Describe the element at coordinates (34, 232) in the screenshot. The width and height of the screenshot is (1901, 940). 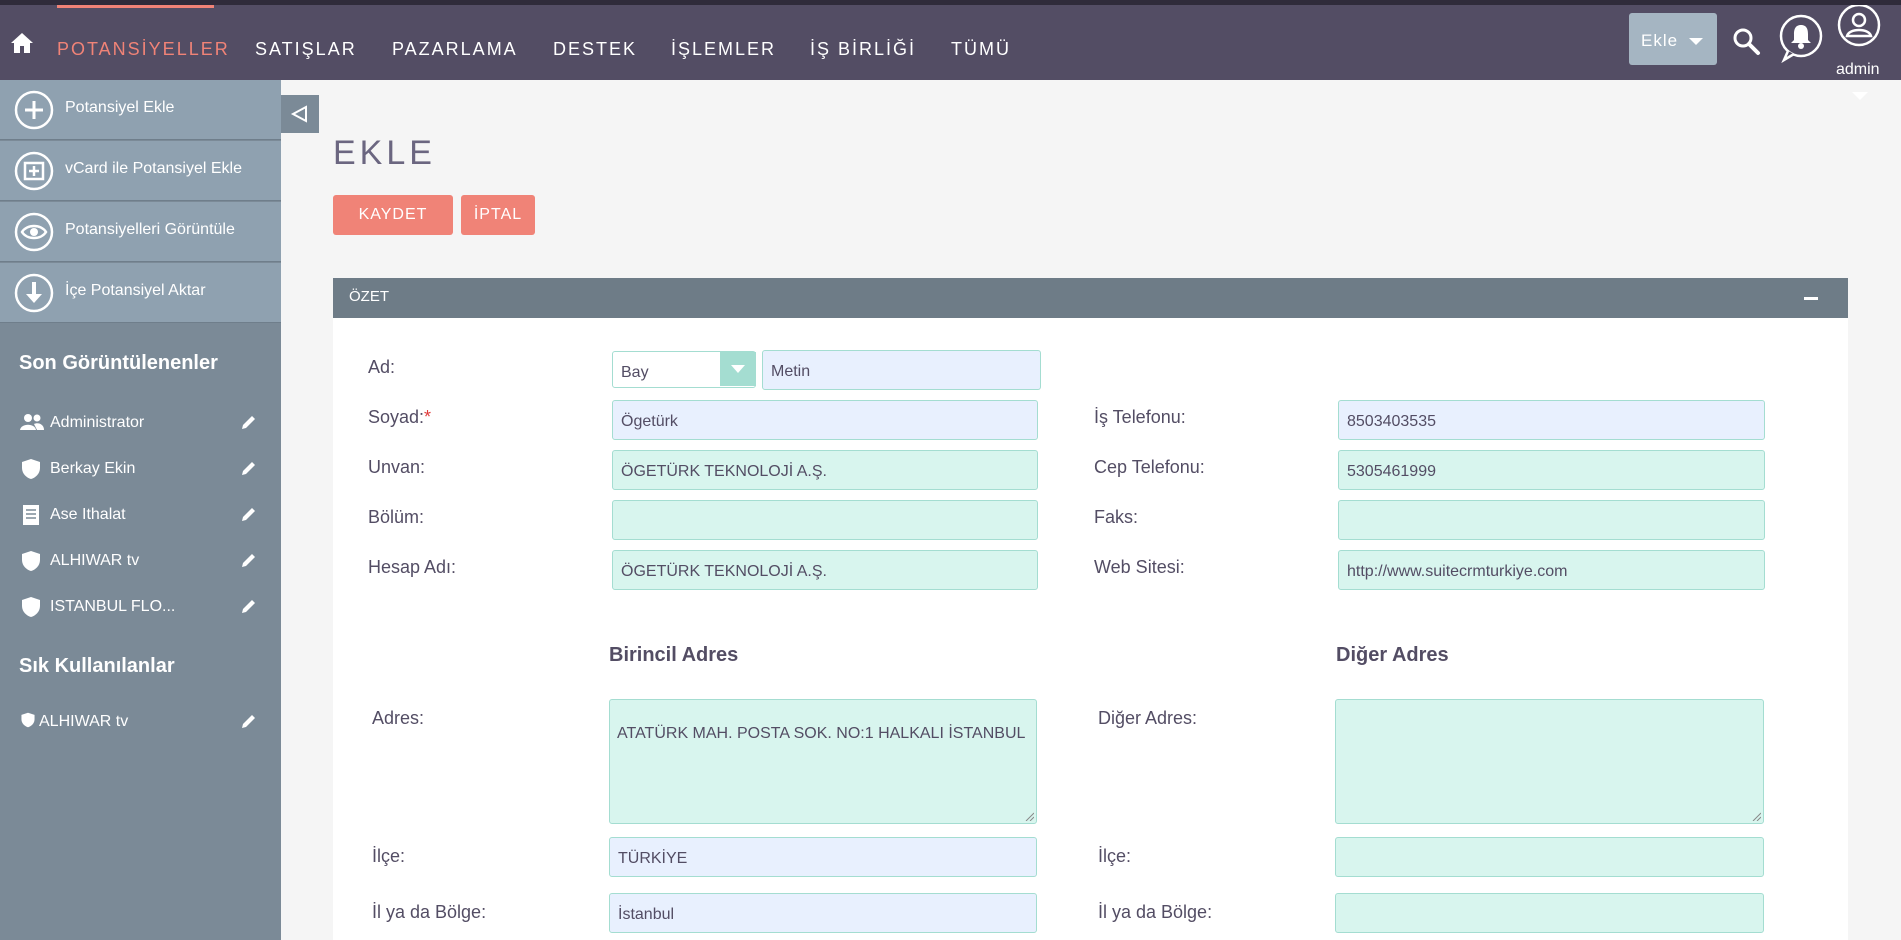
I see `eye-icon` at that location.